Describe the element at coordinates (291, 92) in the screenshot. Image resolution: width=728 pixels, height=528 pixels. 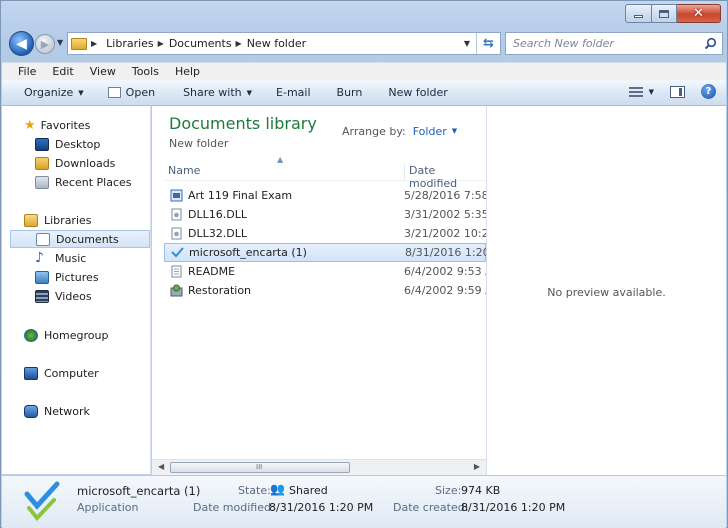
I see `email-button: E-mail` at that location.